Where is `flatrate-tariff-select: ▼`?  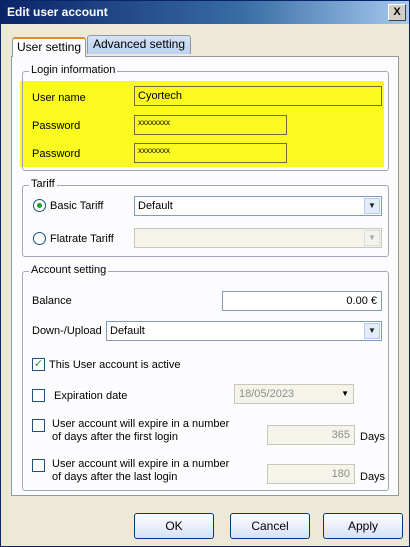
flatrate-tariff-select: ▼ is located at coordinates (258, 238).